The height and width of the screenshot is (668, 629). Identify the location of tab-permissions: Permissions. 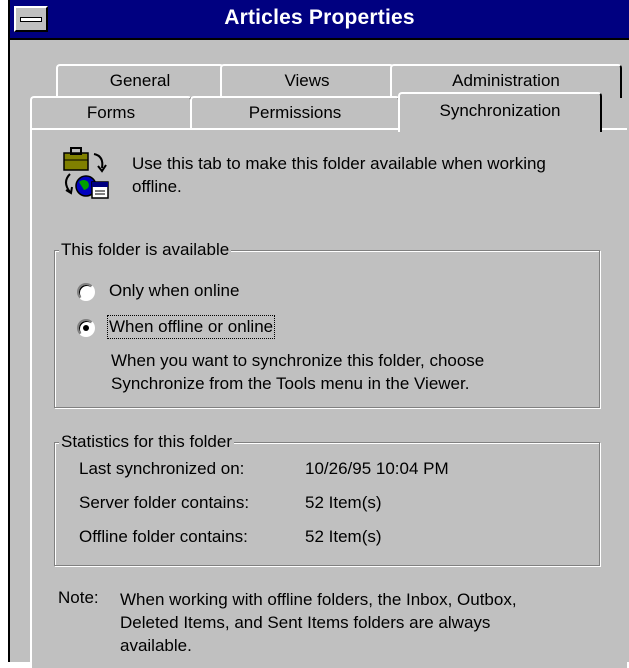
(295, 113).